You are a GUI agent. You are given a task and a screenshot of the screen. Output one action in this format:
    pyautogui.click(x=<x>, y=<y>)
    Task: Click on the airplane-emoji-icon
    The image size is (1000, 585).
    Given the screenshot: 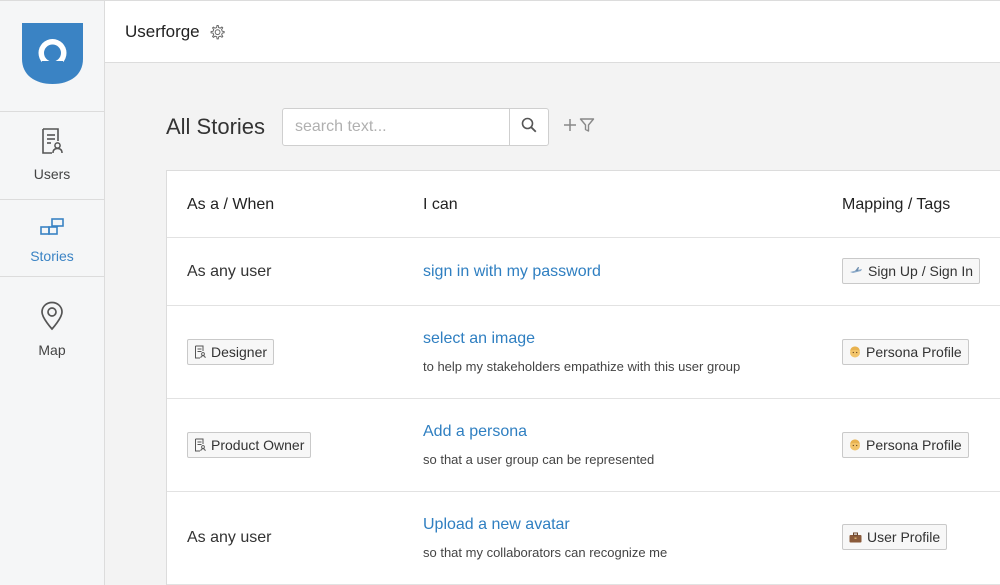 What is the action you would take?
    pyautogui.click(x=856, y=271)
    